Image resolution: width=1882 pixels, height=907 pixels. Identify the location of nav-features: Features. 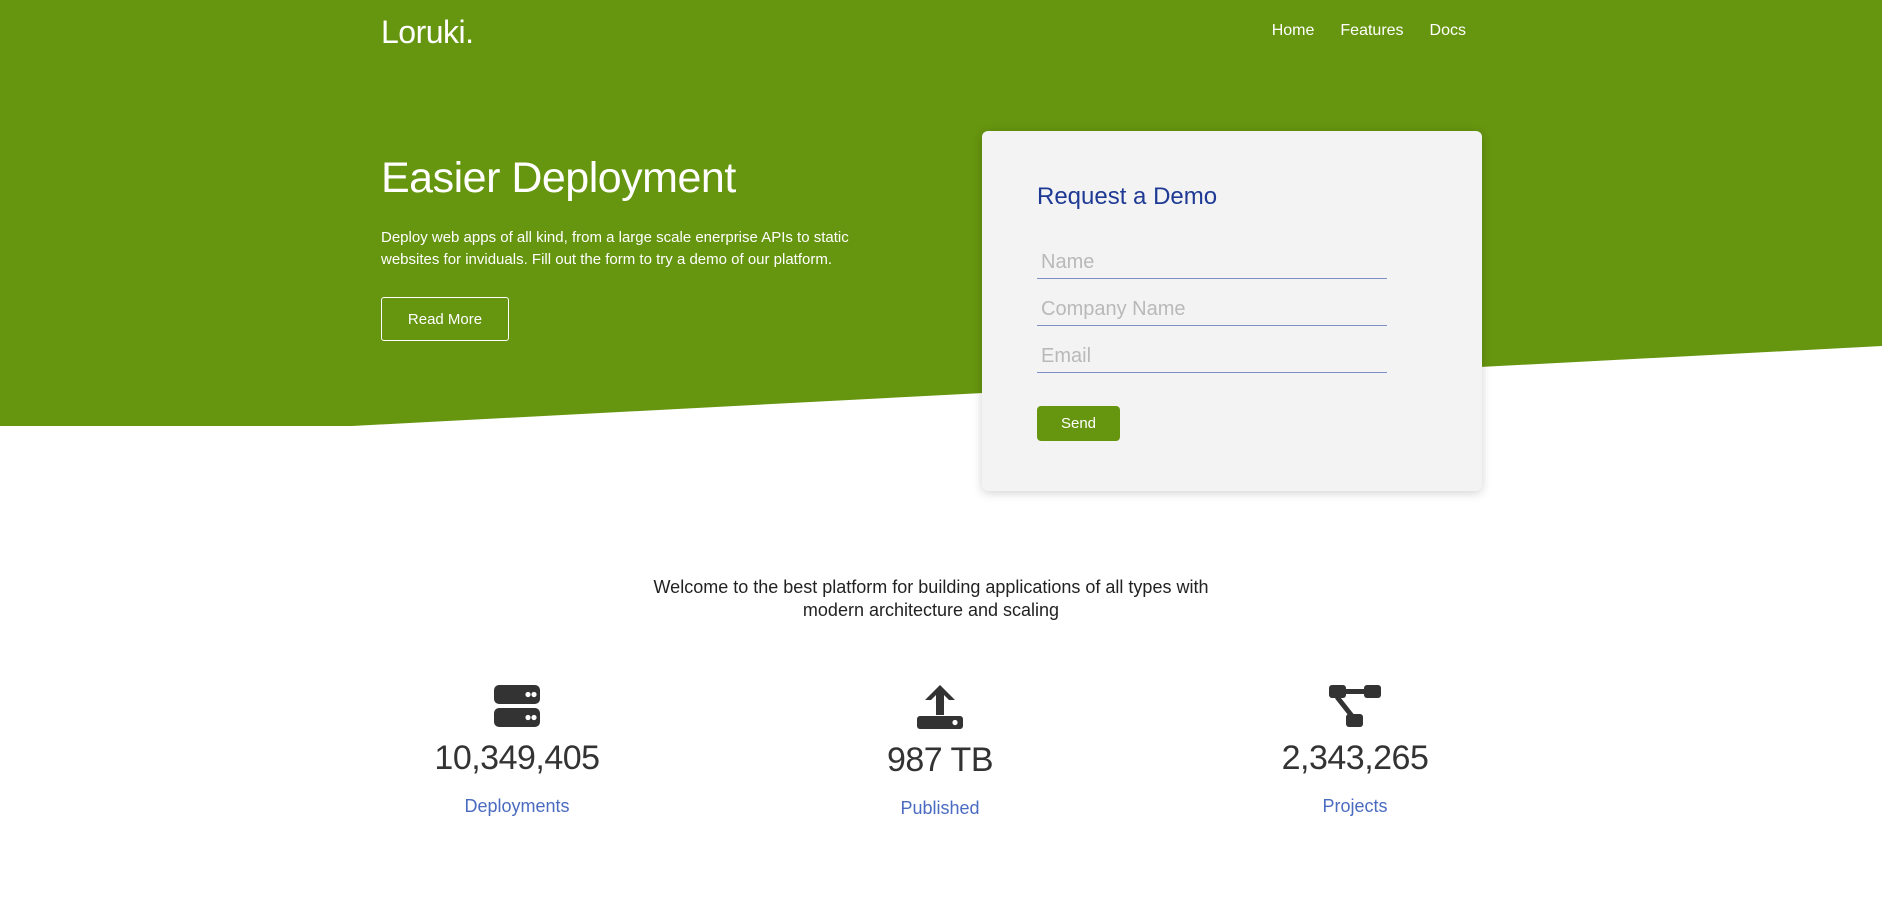
(1371, 31).